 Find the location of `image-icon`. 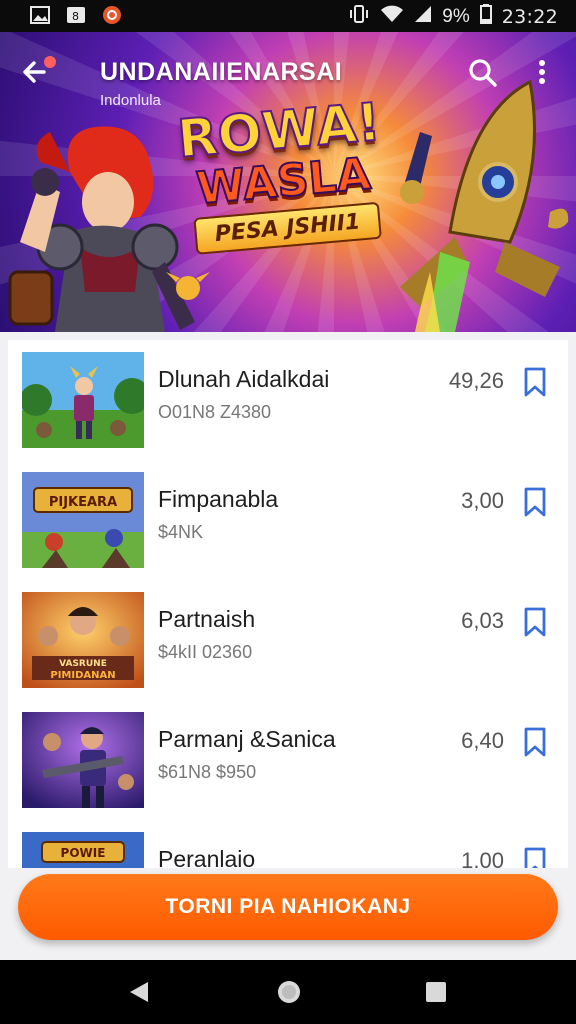

image-icon is located at coordinates (40, 15).